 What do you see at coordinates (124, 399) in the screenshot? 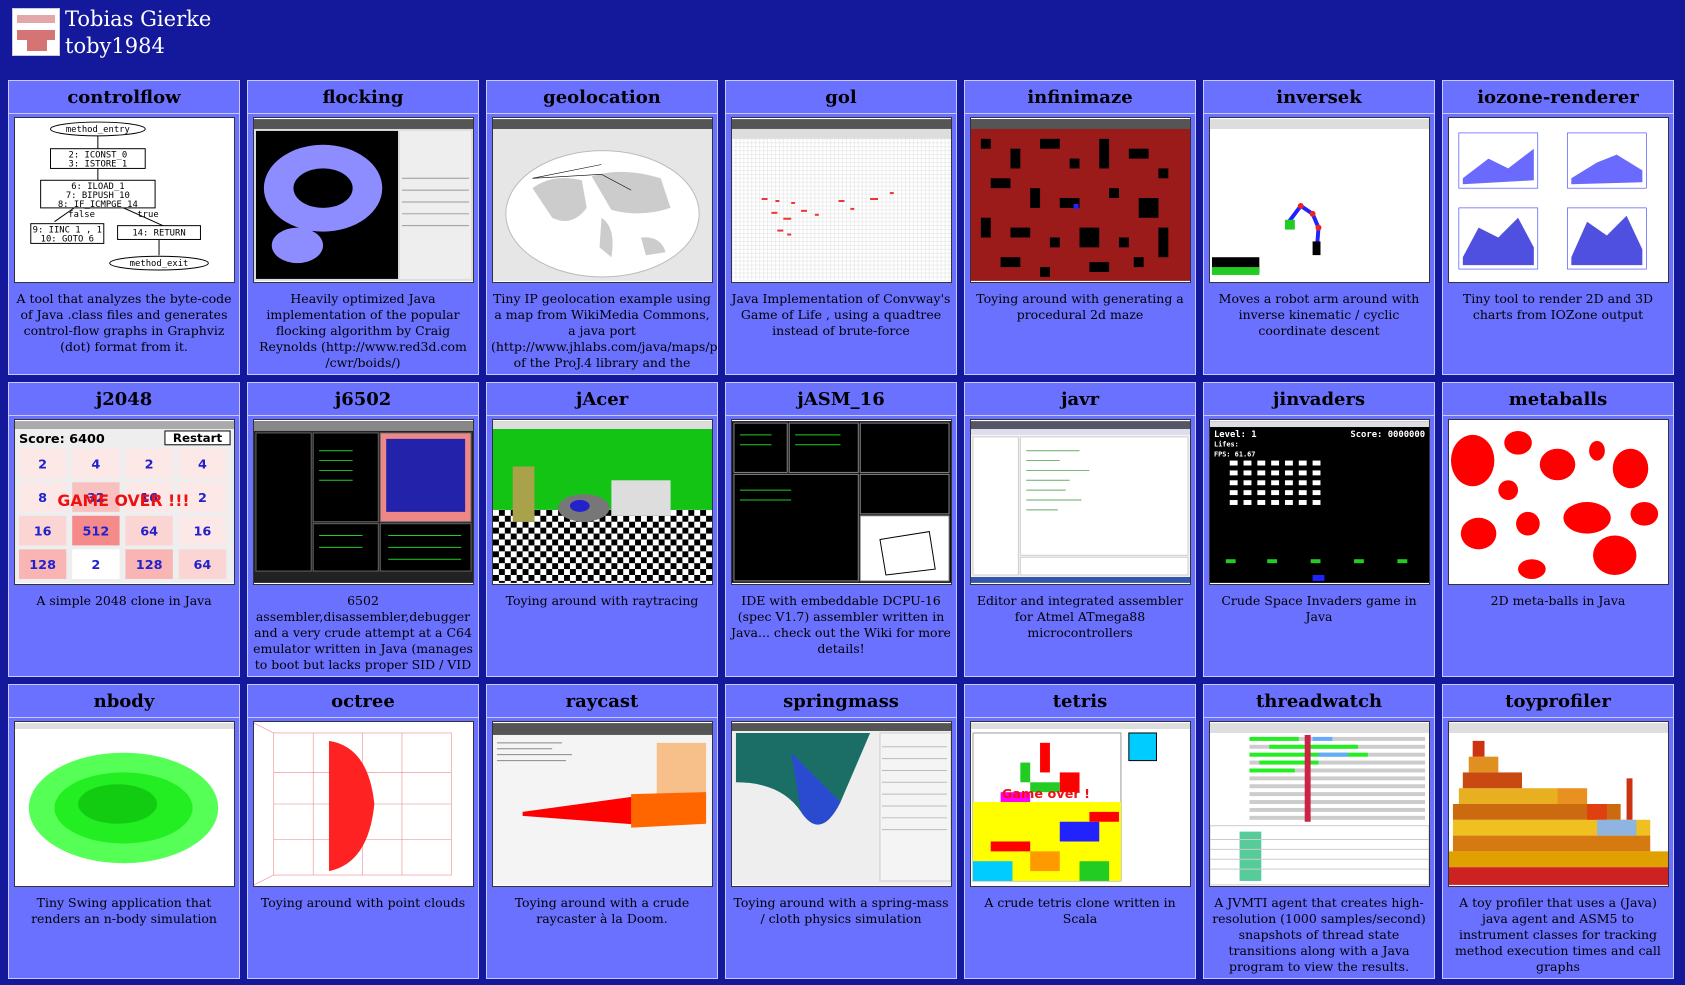
I see `project-title: j2048` at bounding box center [124, 399].